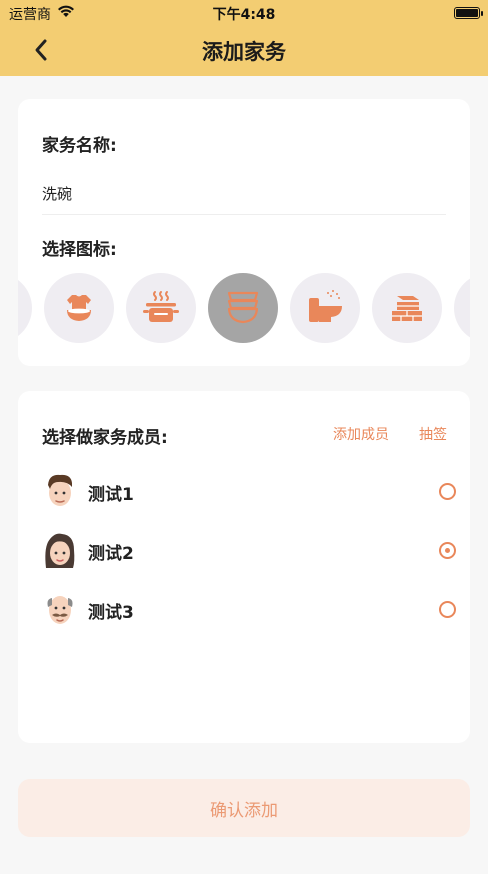  What do you see at coordinates (244, 808) in the screenshot?
I see `confirm-add-button: 确认添加` at bounding box center [244, 808].